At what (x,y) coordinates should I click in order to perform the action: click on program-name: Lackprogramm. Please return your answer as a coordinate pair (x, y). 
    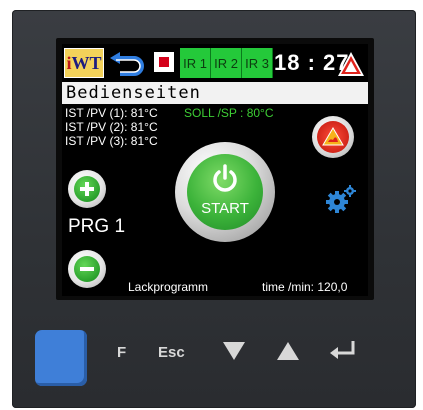
    Looking at the image, I should click on (168, 287).